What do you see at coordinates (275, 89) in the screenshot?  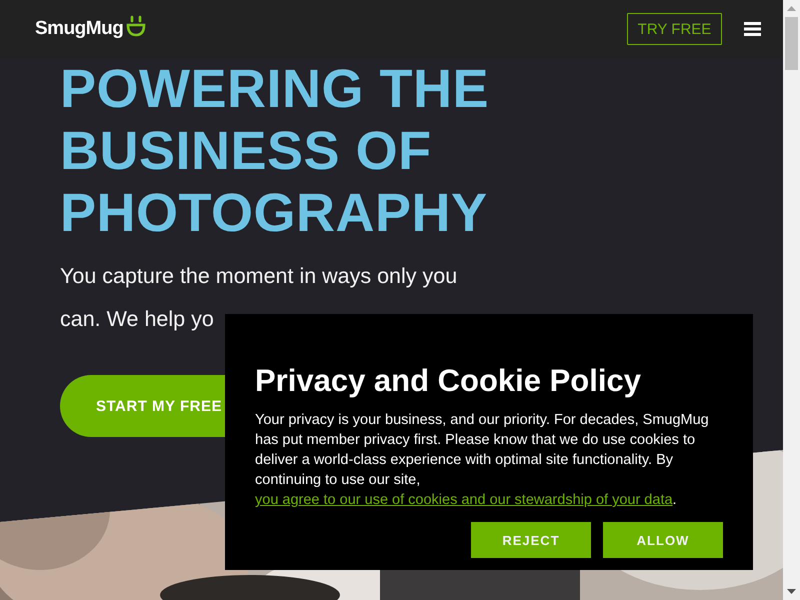 I see `headline-line: POWERING THE` at bounding box center [275, 89].